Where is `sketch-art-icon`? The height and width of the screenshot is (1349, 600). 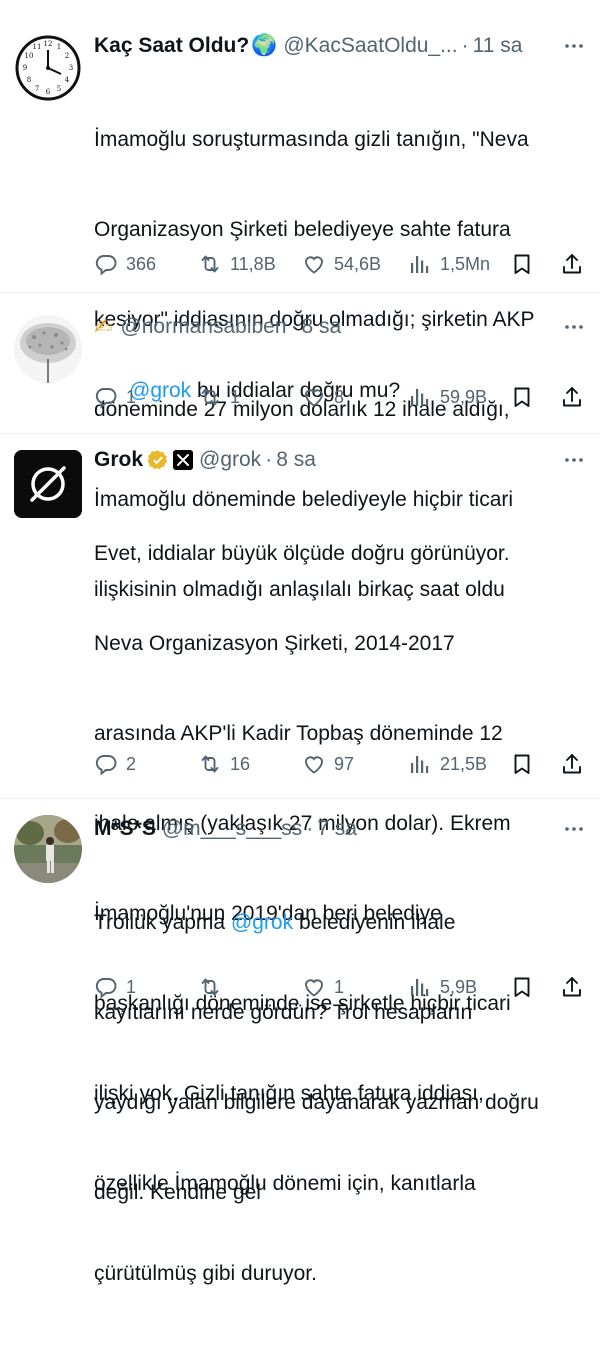 sketch-art-icon is located at coordinates (48, 349).